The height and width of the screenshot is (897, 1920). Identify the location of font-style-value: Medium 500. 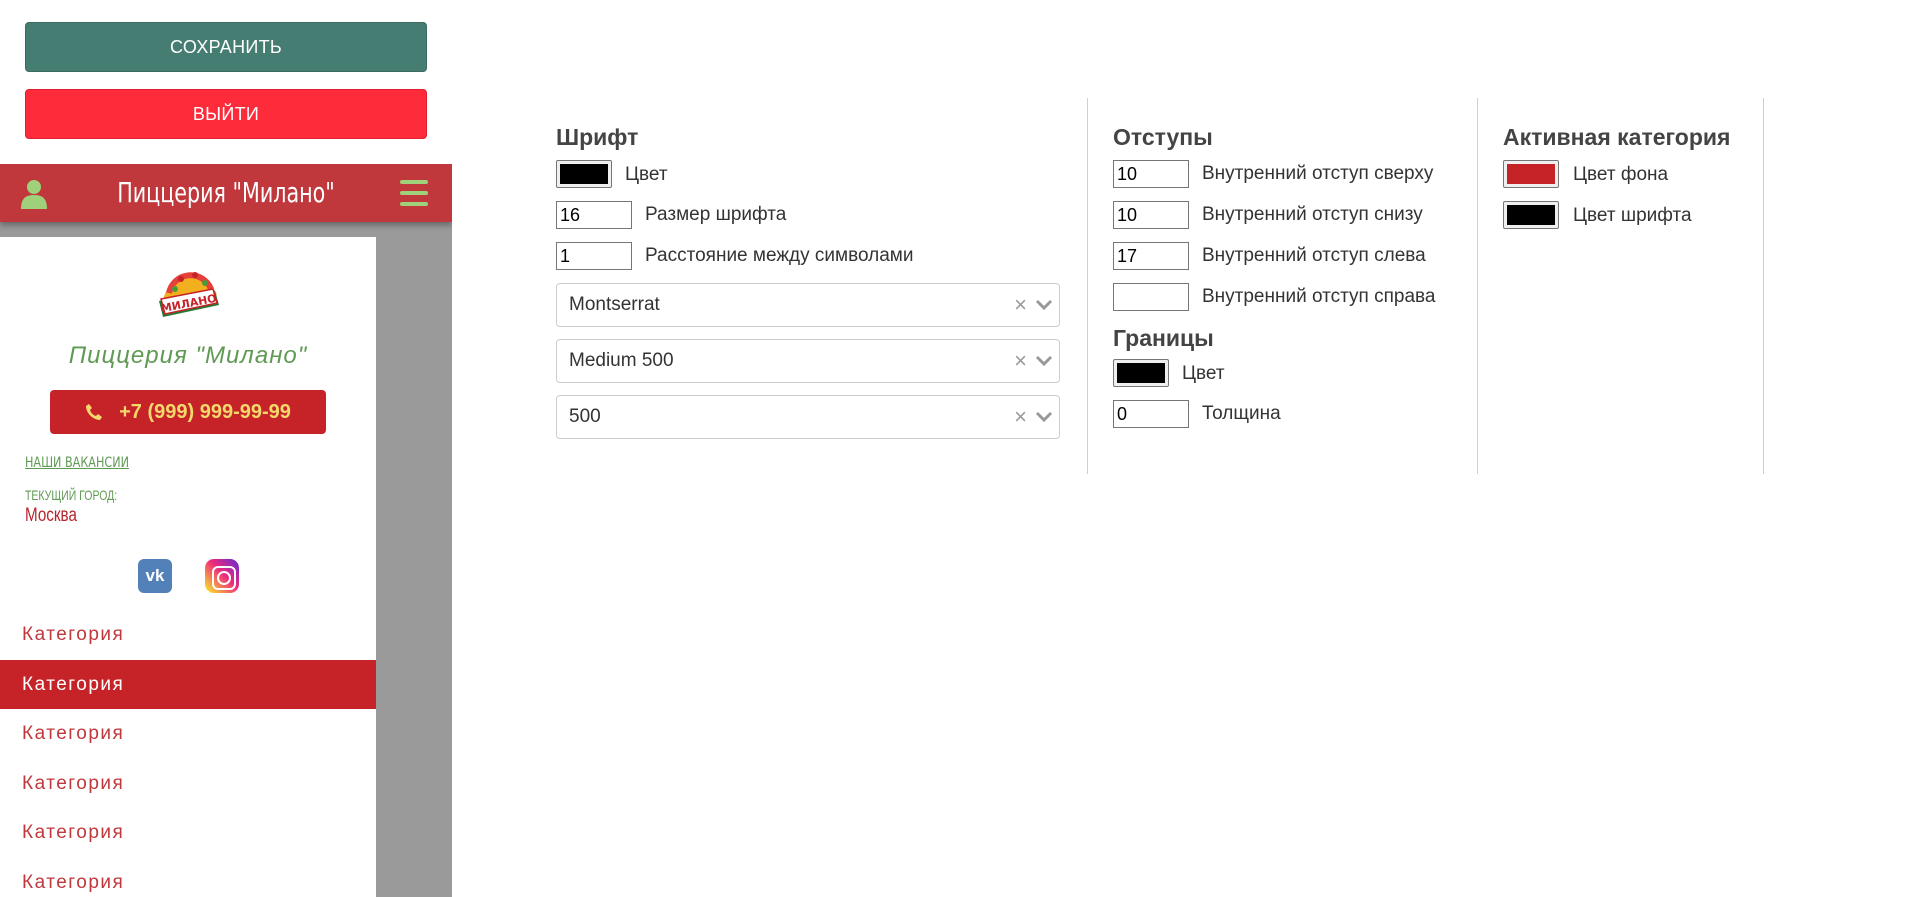
(621, 360).